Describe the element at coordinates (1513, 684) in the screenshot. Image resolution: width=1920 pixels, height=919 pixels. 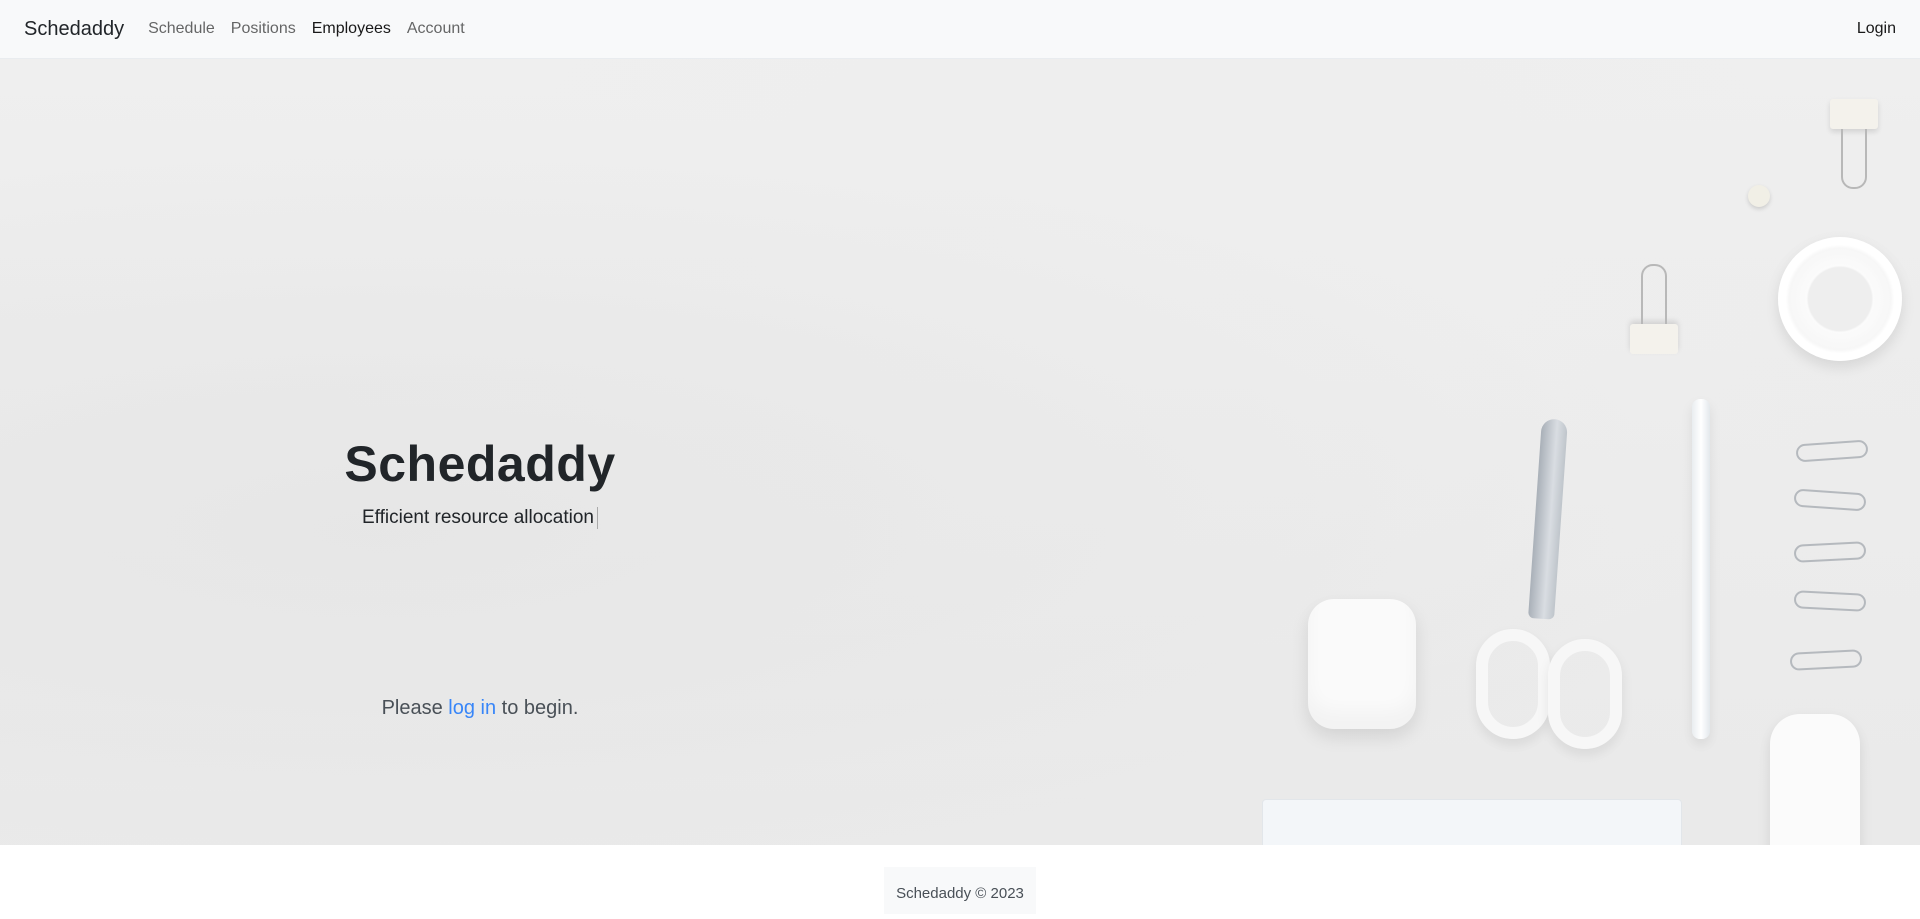
I see `scissors-handle-left-image` at that location.